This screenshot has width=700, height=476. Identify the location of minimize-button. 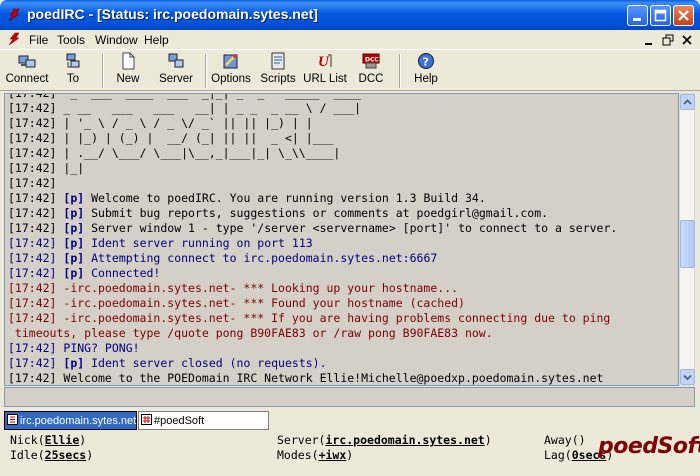
(637, 15).